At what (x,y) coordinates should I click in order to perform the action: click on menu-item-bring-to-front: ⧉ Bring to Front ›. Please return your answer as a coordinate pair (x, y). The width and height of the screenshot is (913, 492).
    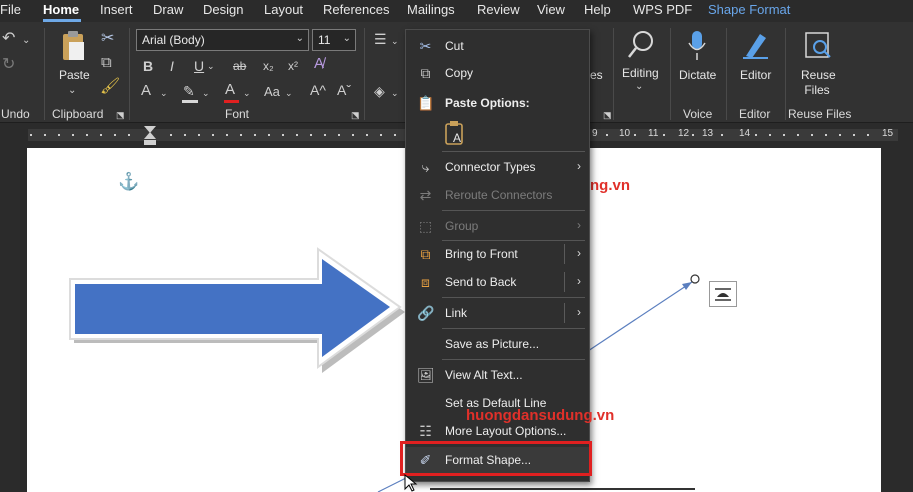
    Looking at the image, I should click on (497, 254).